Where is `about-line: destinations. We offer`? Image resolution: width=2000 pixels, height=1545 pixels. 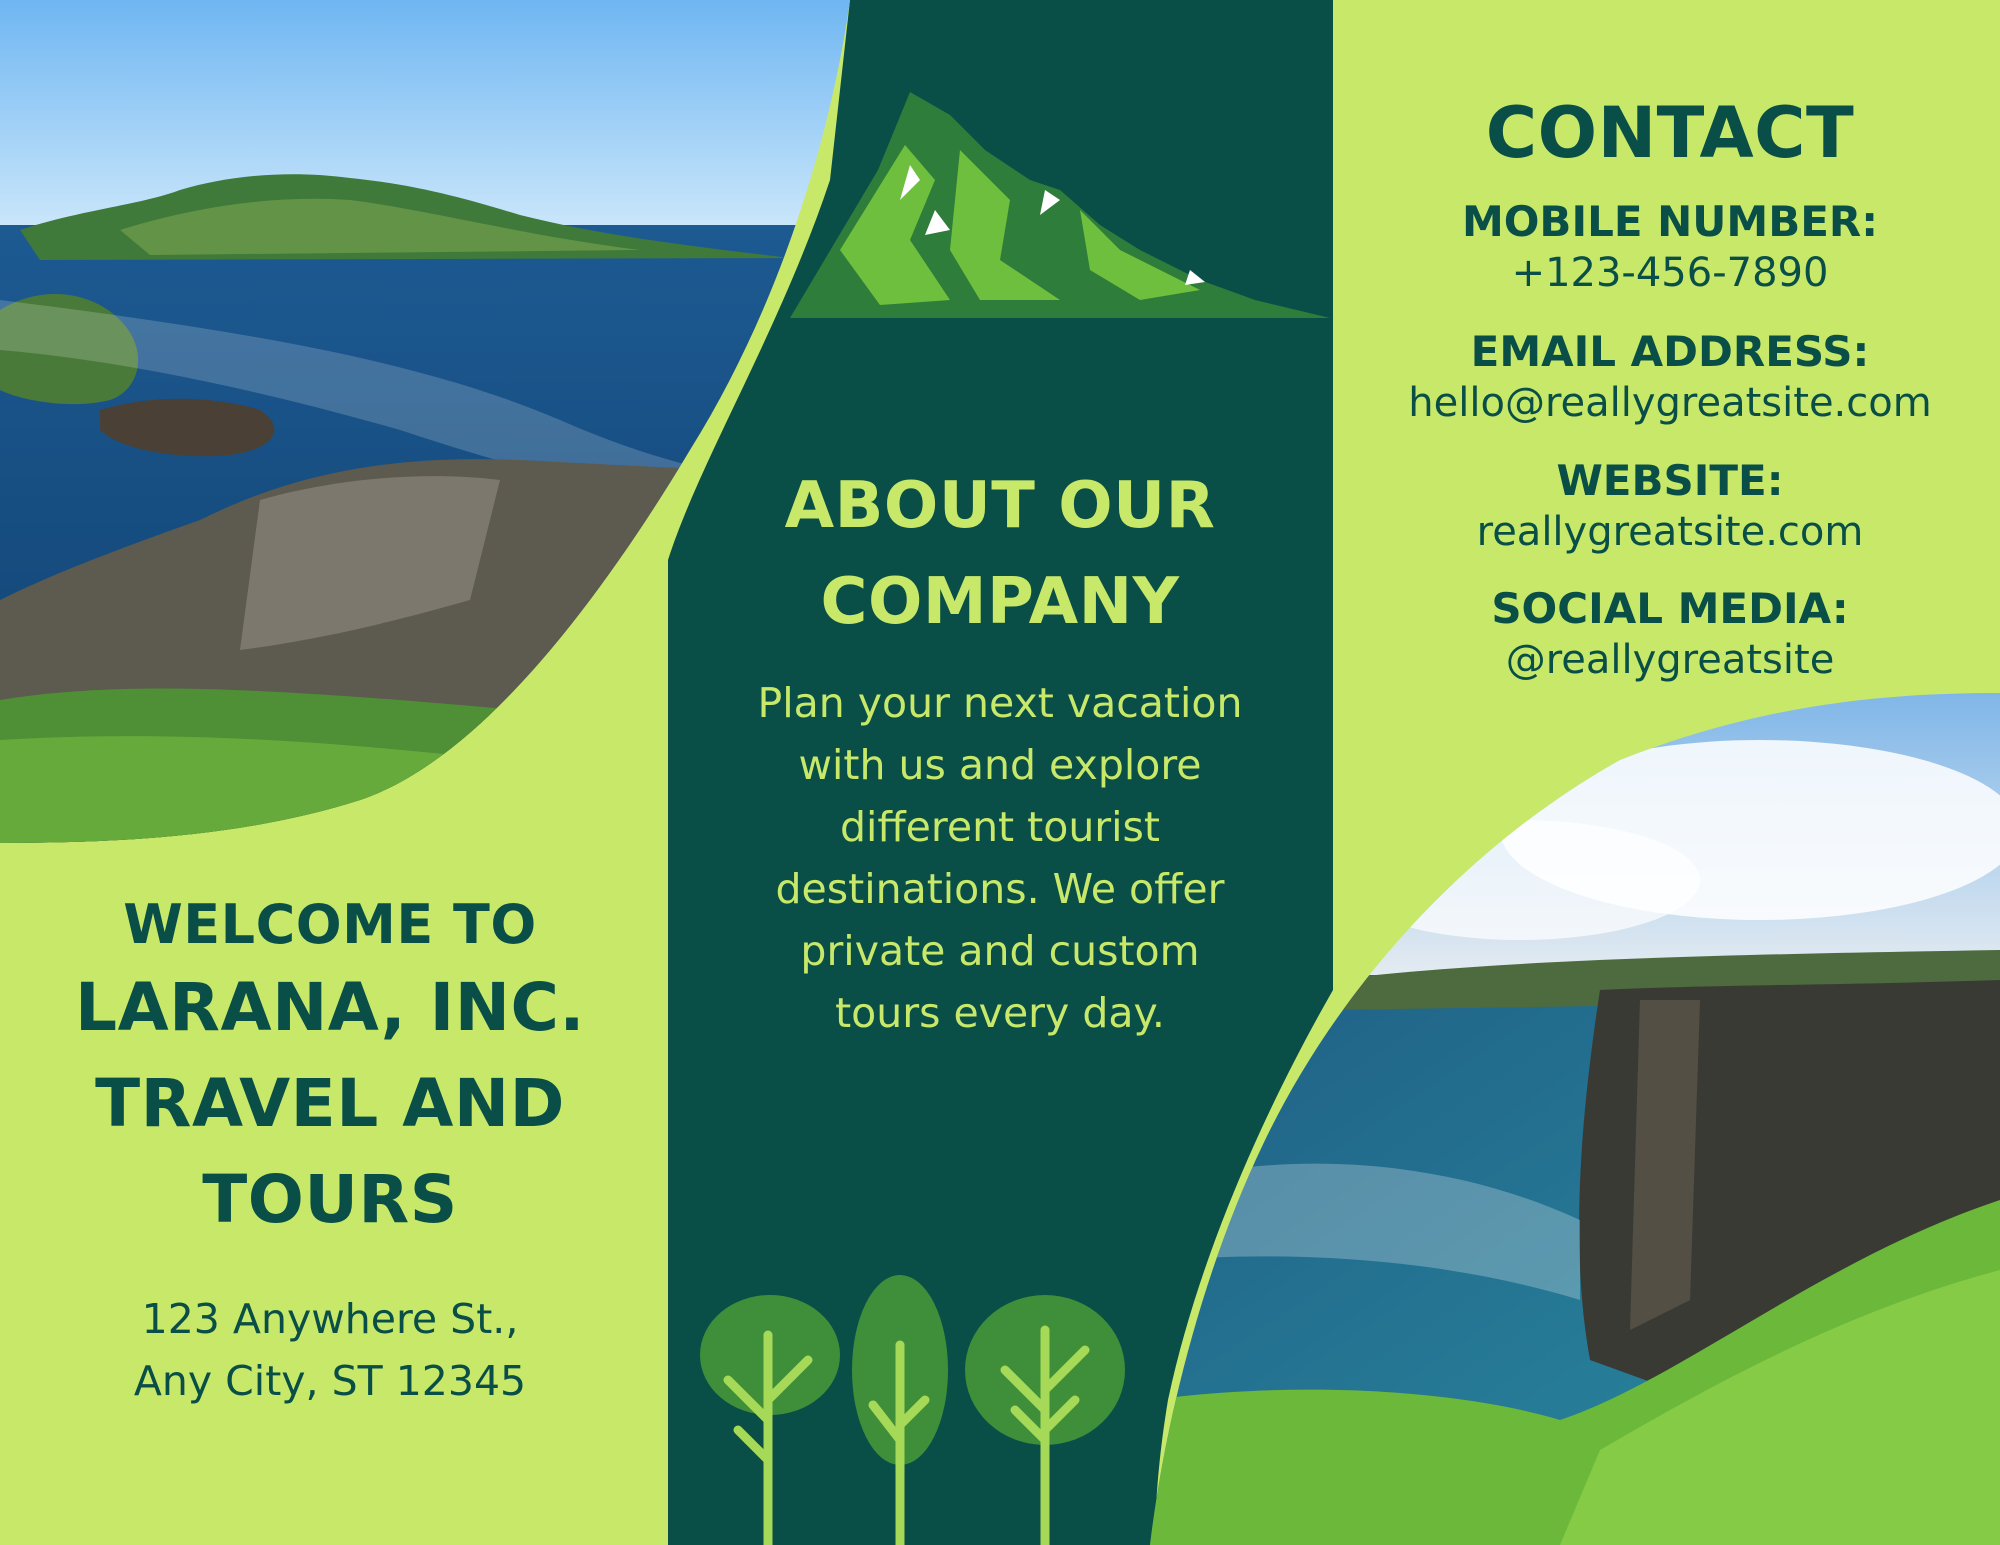
about-line: destinations. We offer is located at coordinates (1000, 889).